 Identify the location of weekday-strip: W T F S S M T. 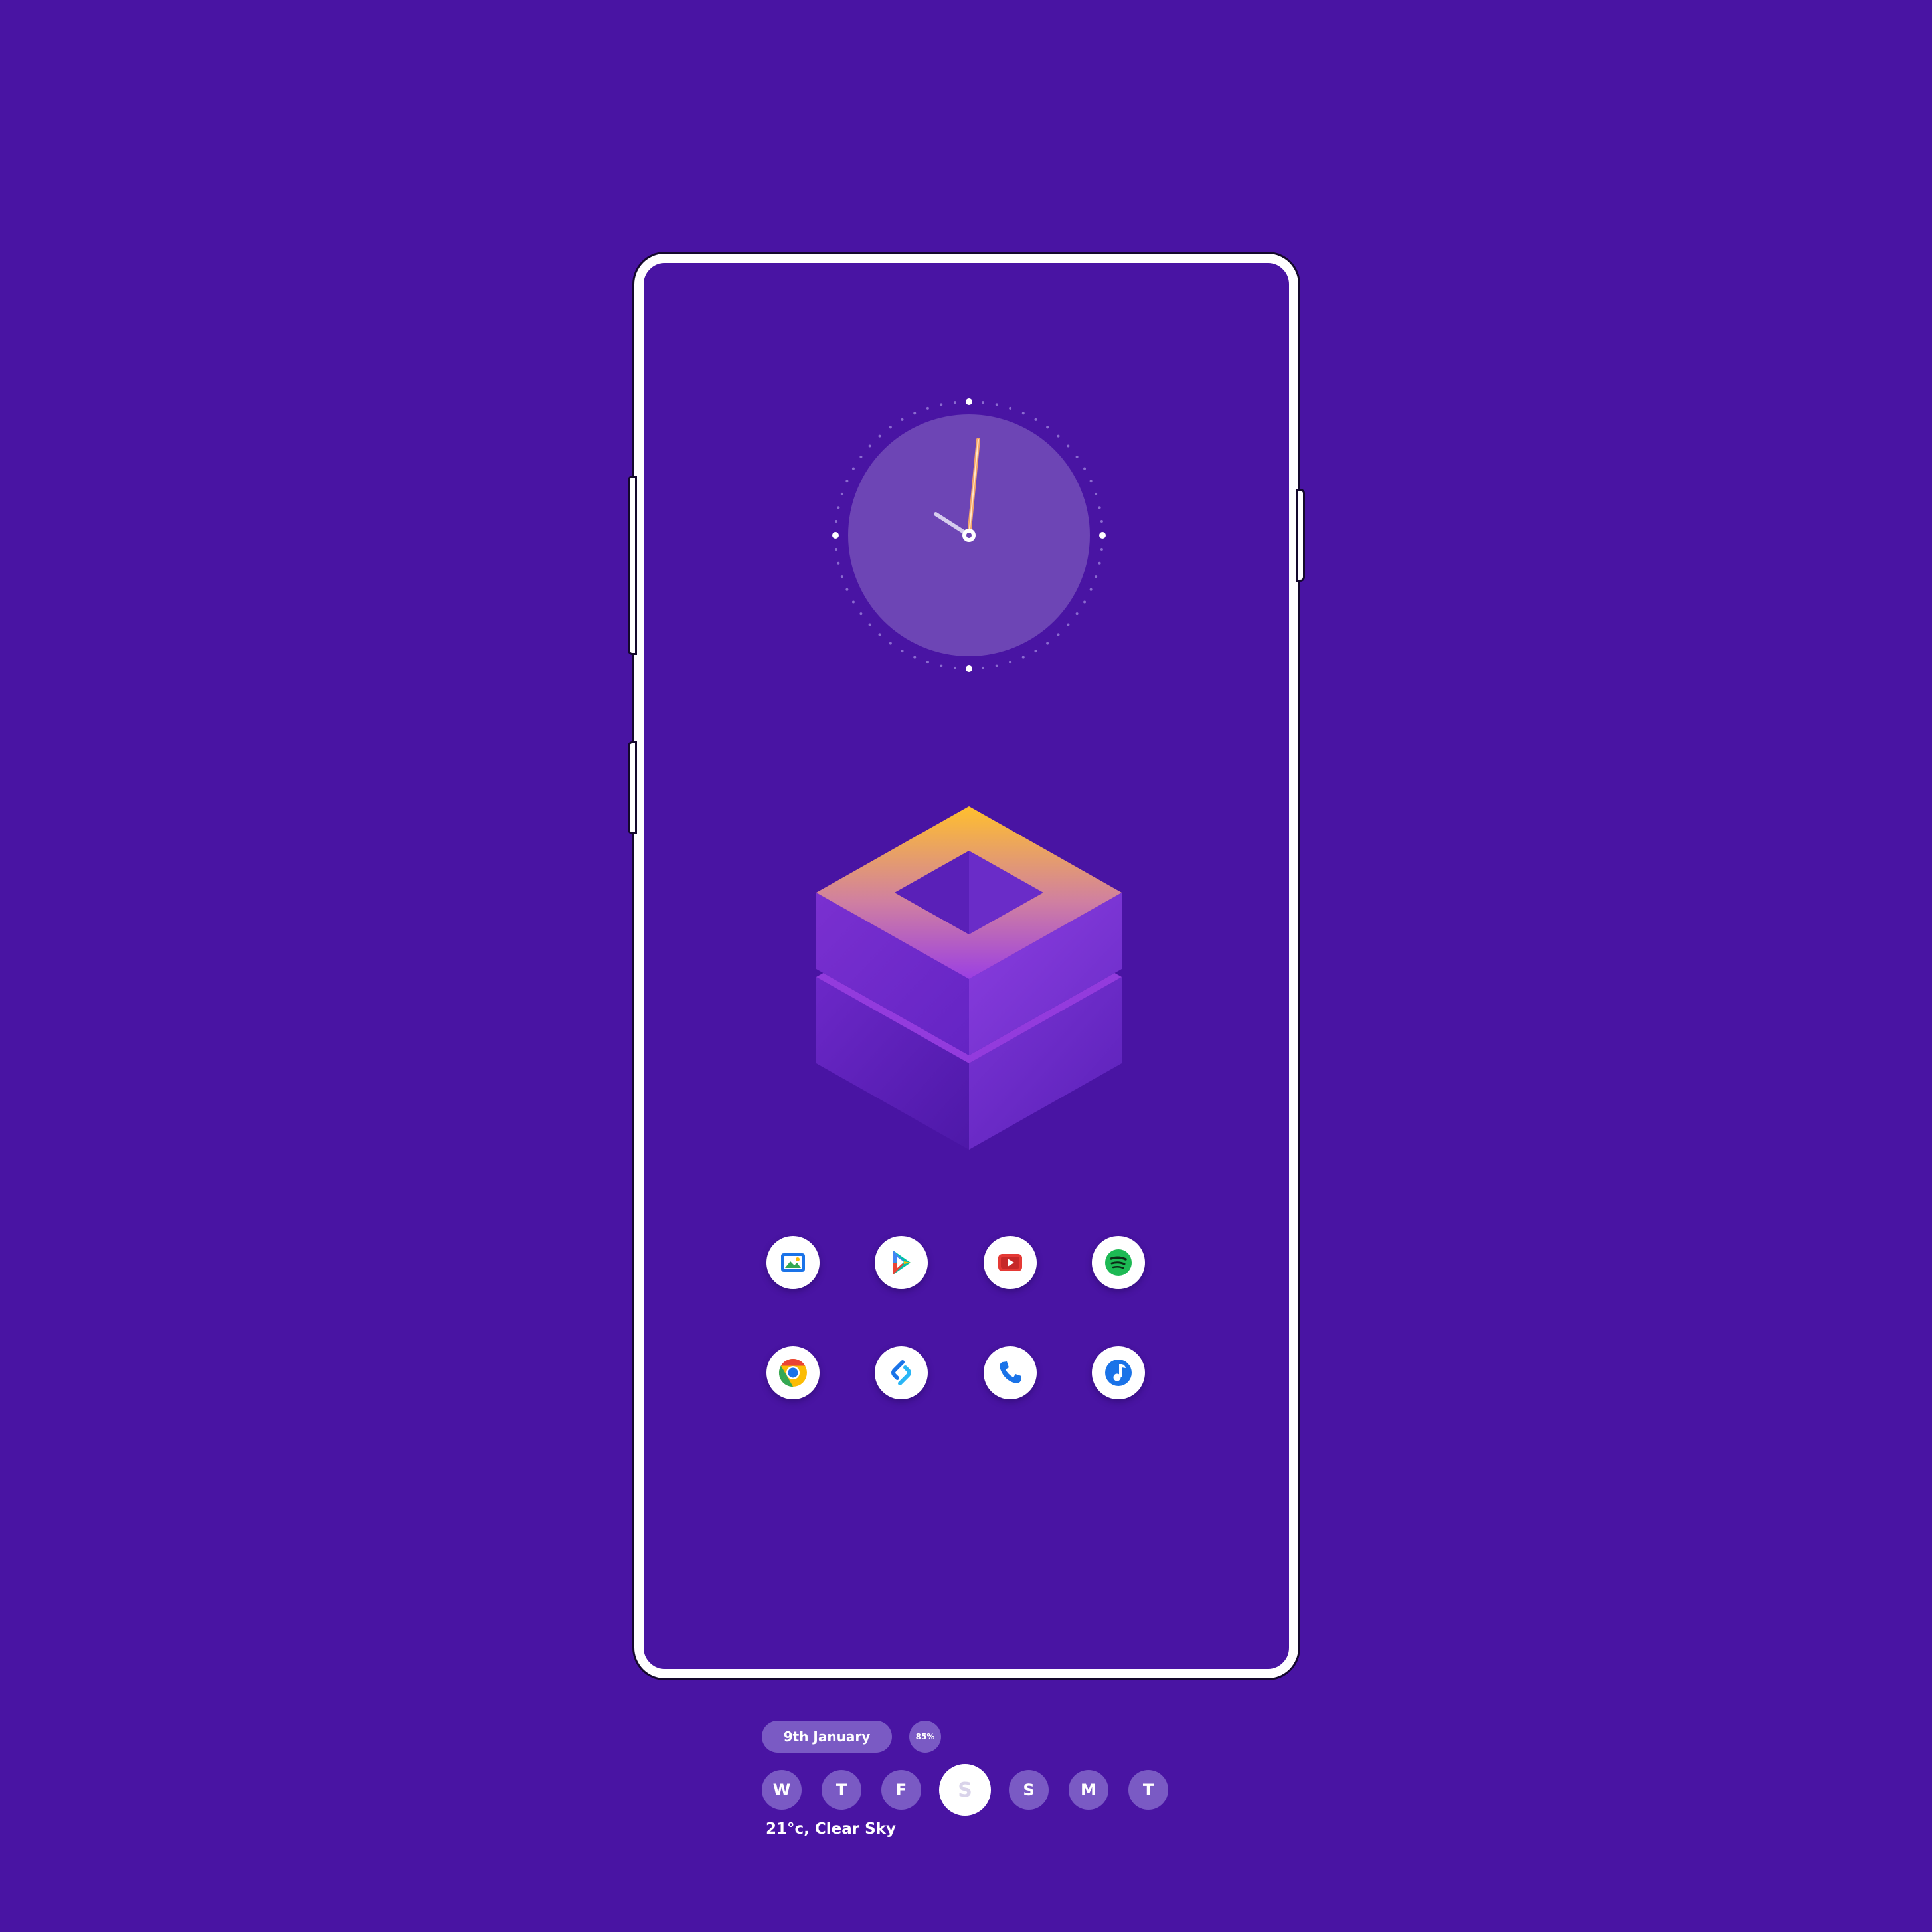
(975, 1790).